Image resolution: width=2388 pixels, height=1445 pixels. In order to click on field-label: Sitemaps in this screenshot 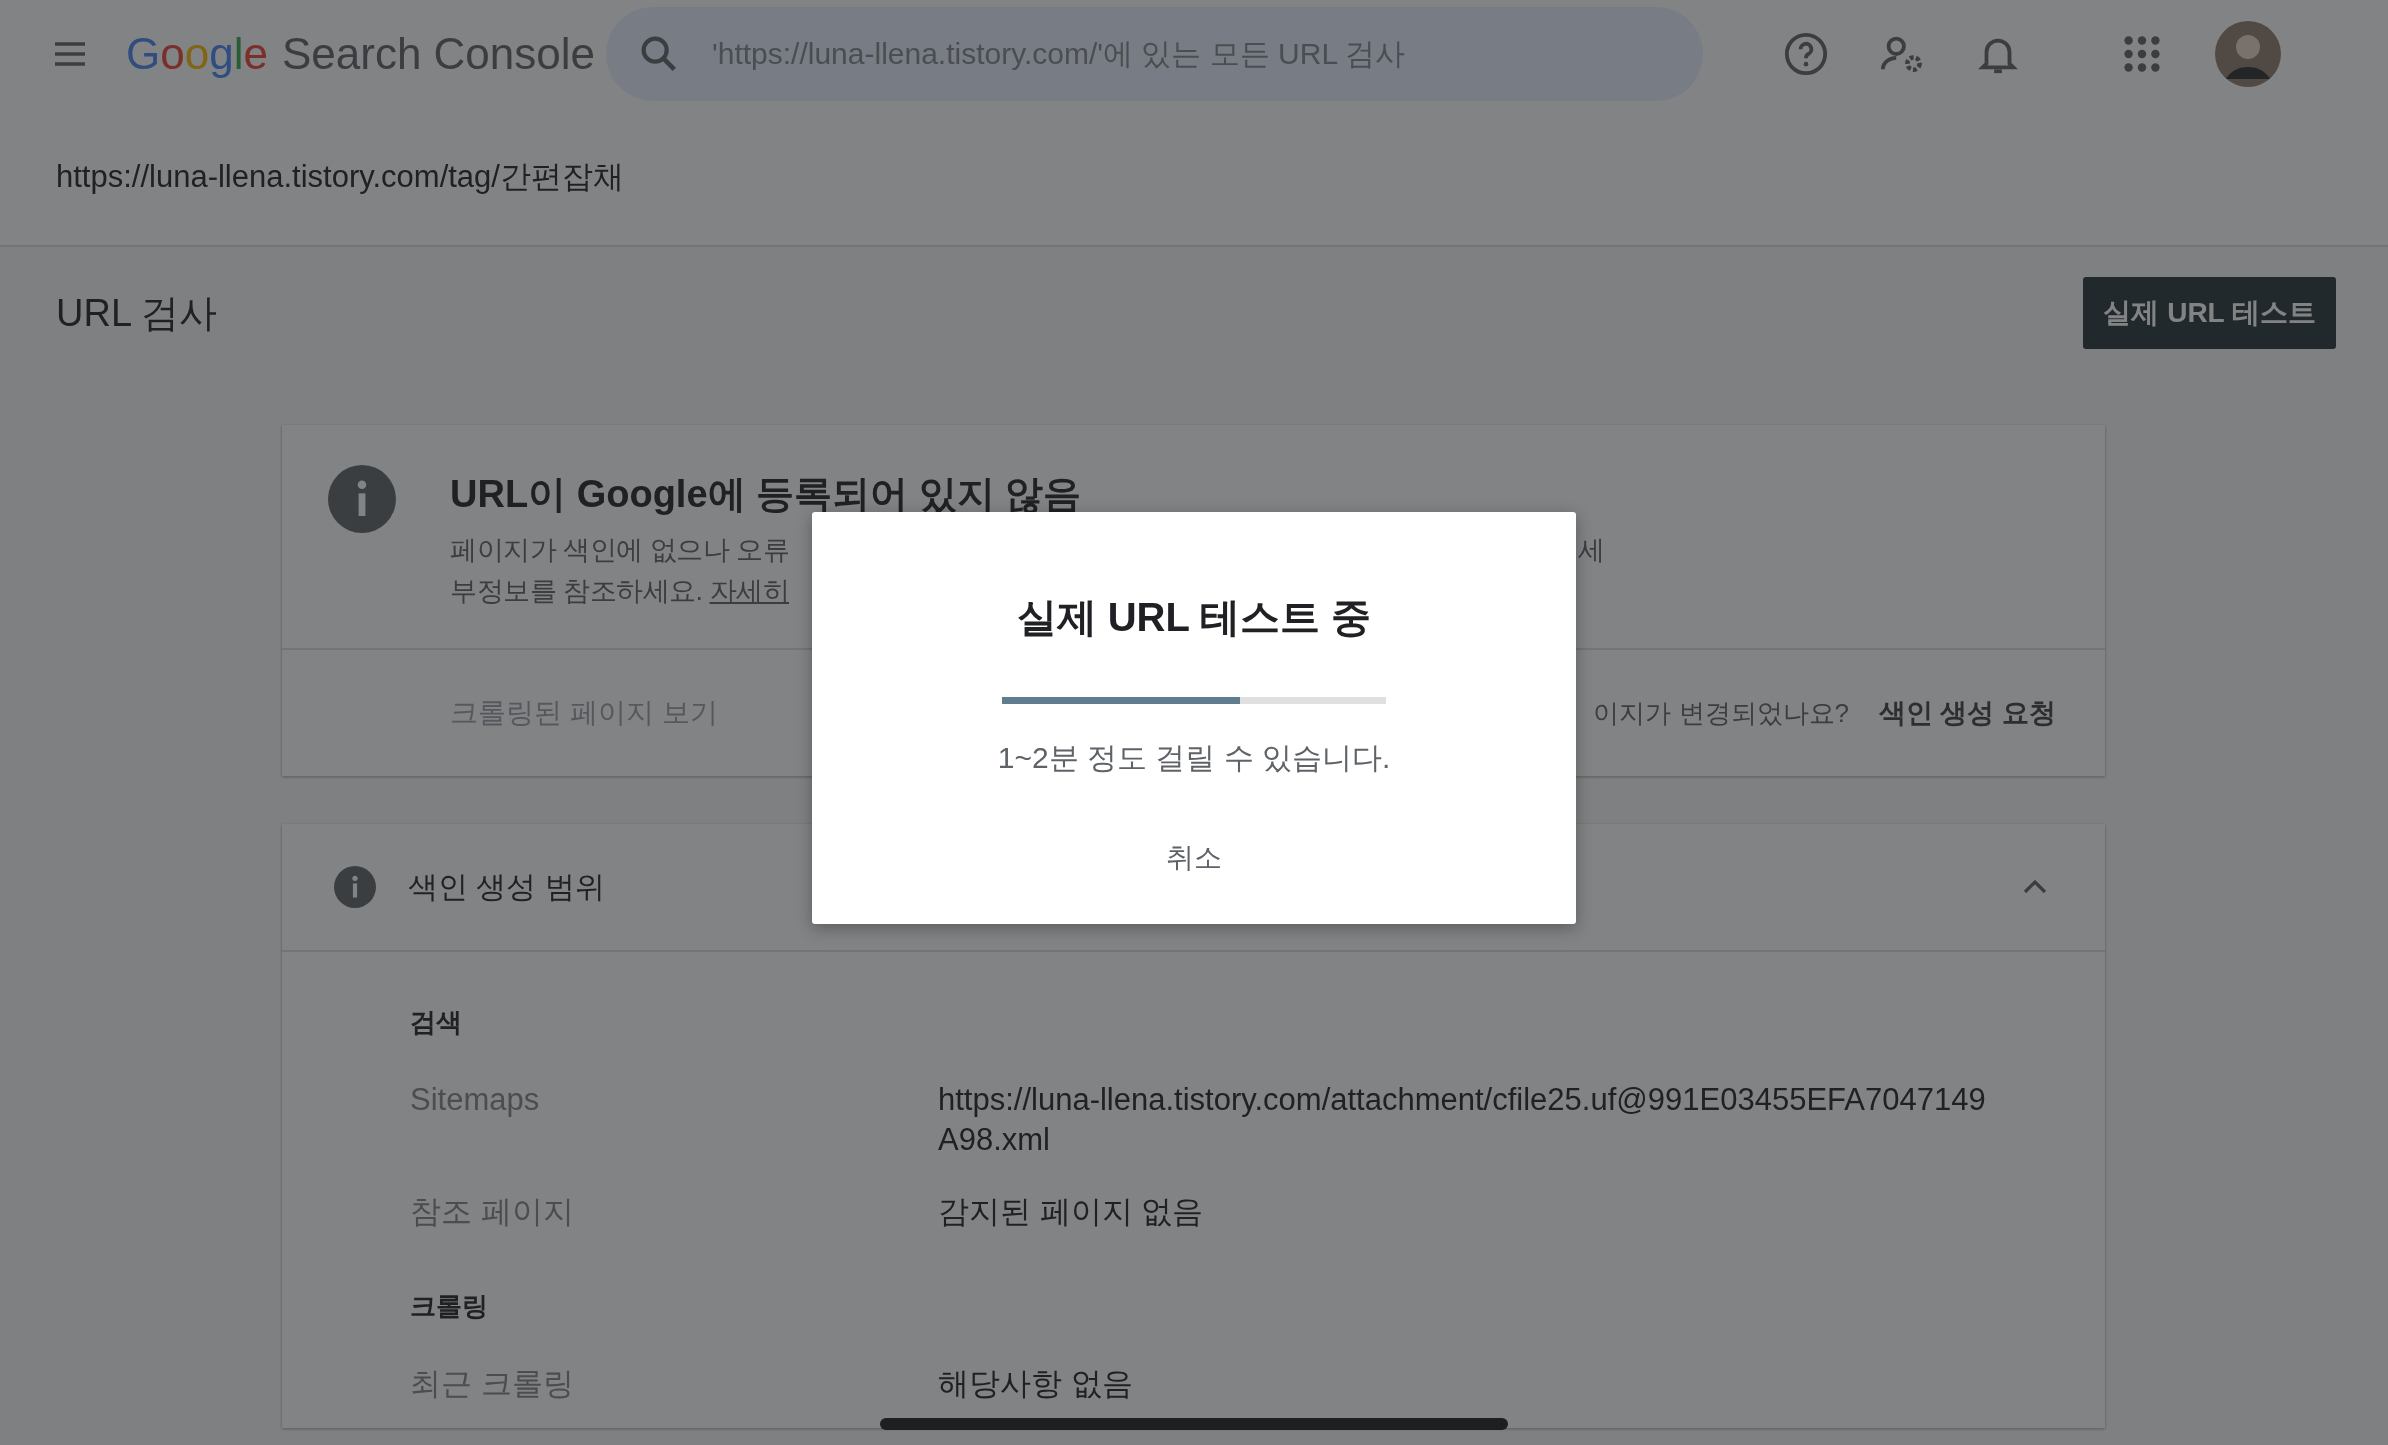, I will do `click(475, 1100)`.